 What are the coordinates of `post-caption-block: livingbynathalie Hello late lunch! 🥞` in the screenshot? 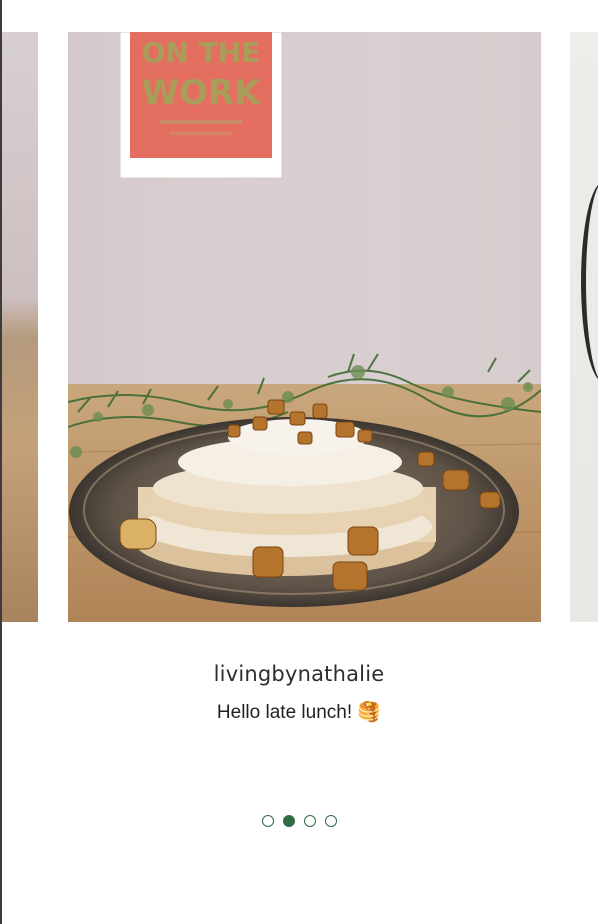 It's located at (299, 691).